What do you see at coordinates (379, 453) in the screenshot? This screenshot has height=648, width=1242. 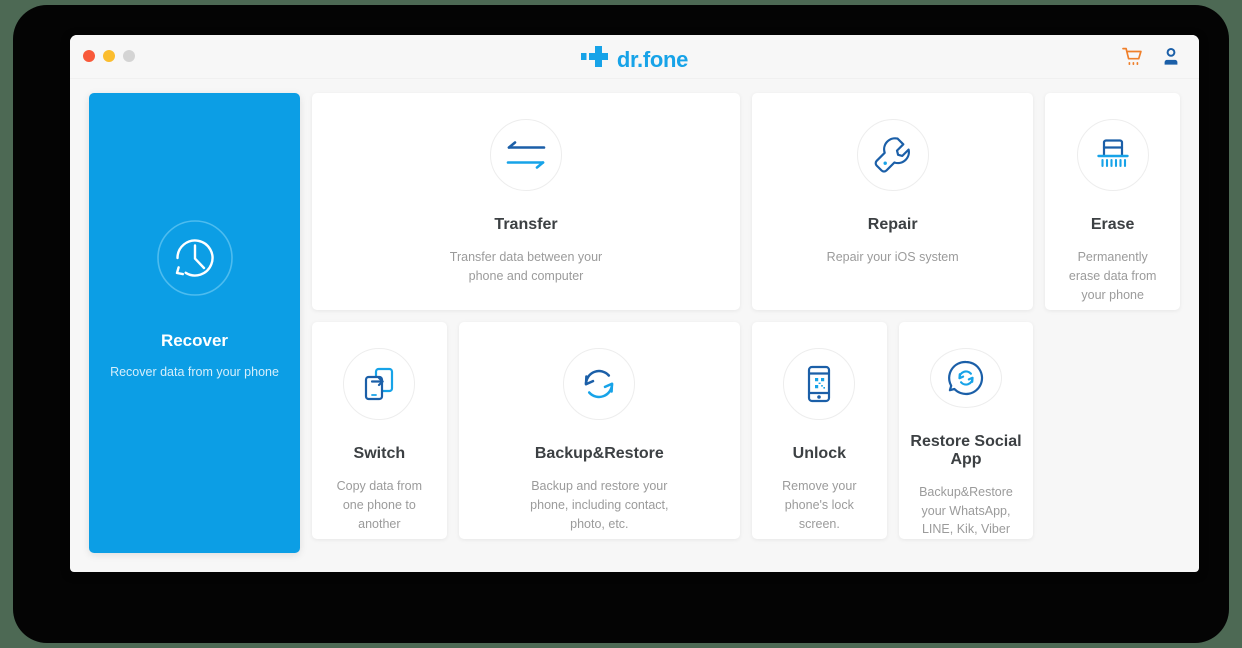 I see `feature-card-title: Switch` at bounding box center [379, 453].